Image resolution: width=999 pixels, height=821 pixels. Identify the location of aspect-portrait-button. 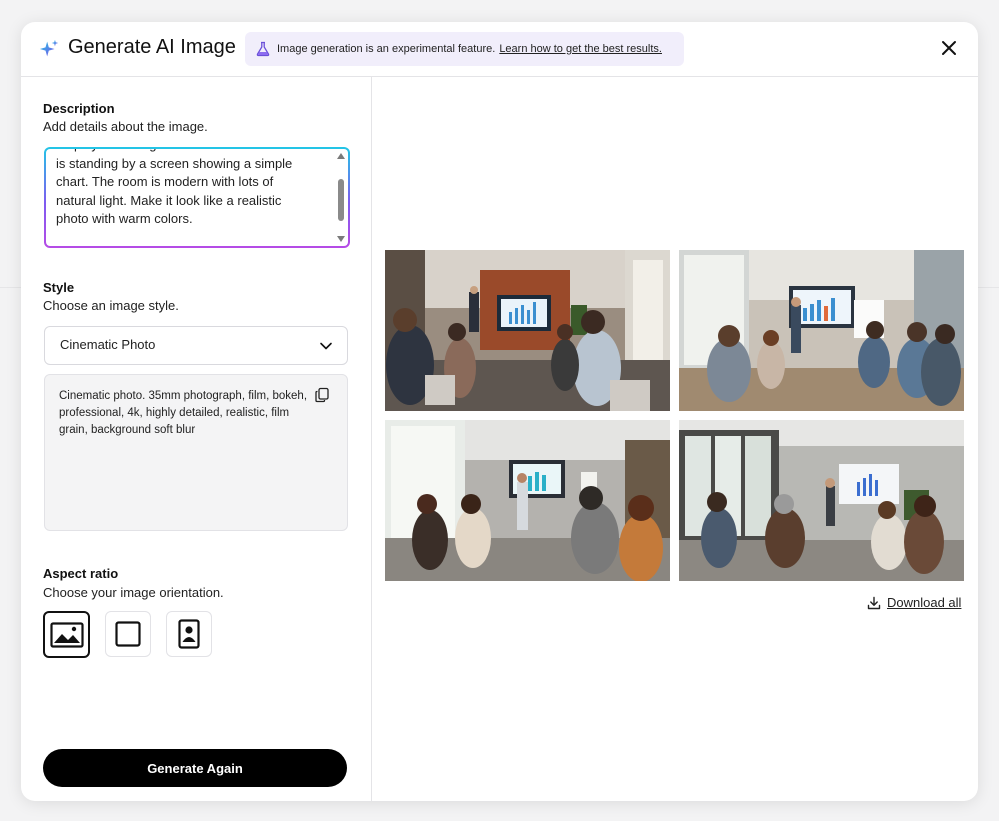
(189, 634).